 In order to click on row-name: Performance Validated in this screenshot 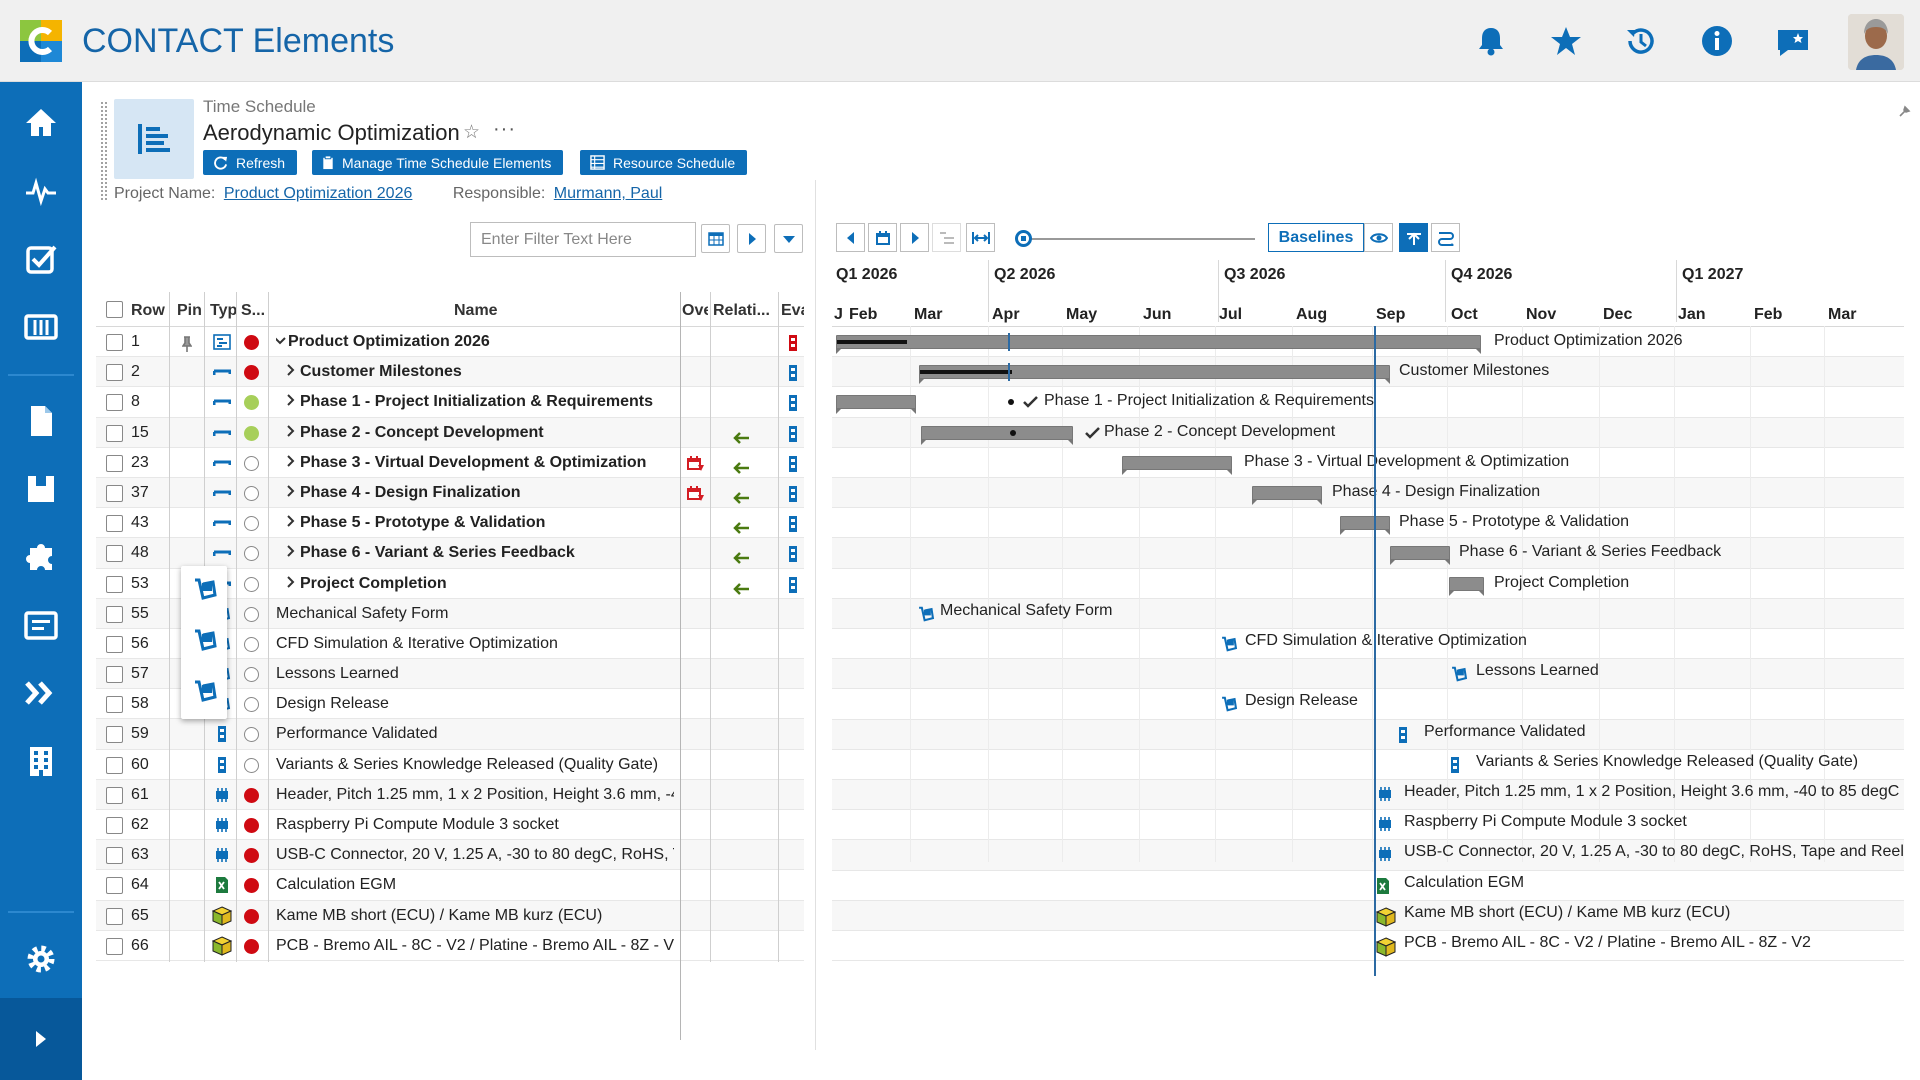, I will do `click(475, 734)`.